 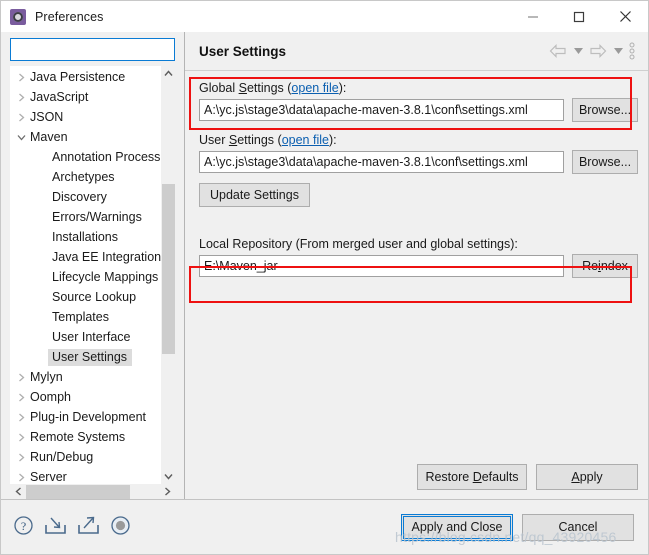 I want to click on footer-button-group: Apply and Close Cancel, so click(x=517, y=527).